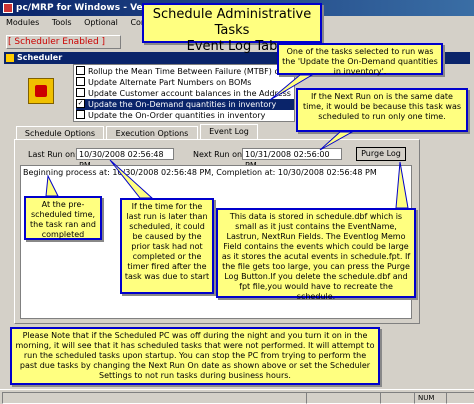 The width and height of the screenshot is (474, 404). I want to click on app-icon, so click(8, 8).